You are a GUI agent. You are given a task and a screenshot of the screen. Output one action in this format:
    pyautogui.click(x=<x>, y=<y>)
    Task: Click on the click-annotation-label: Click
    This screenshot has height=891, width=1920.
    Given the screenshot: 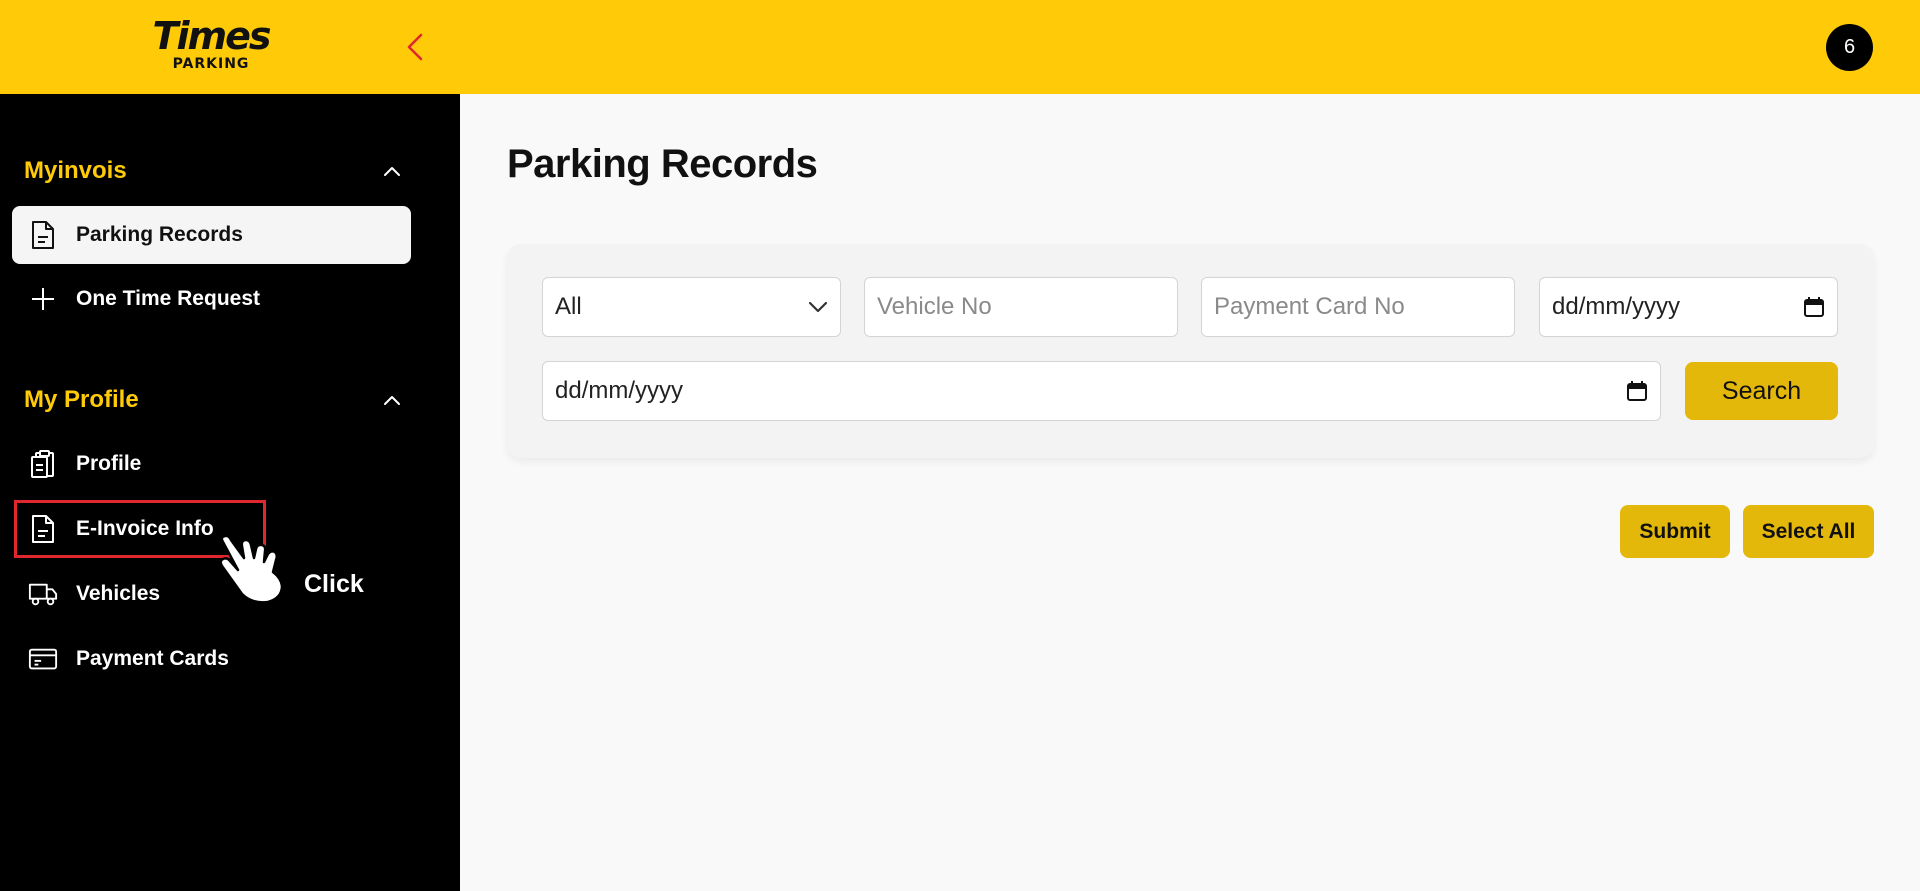 What is the action you would take?
    pyautogui.click(x=334, y=584)
    